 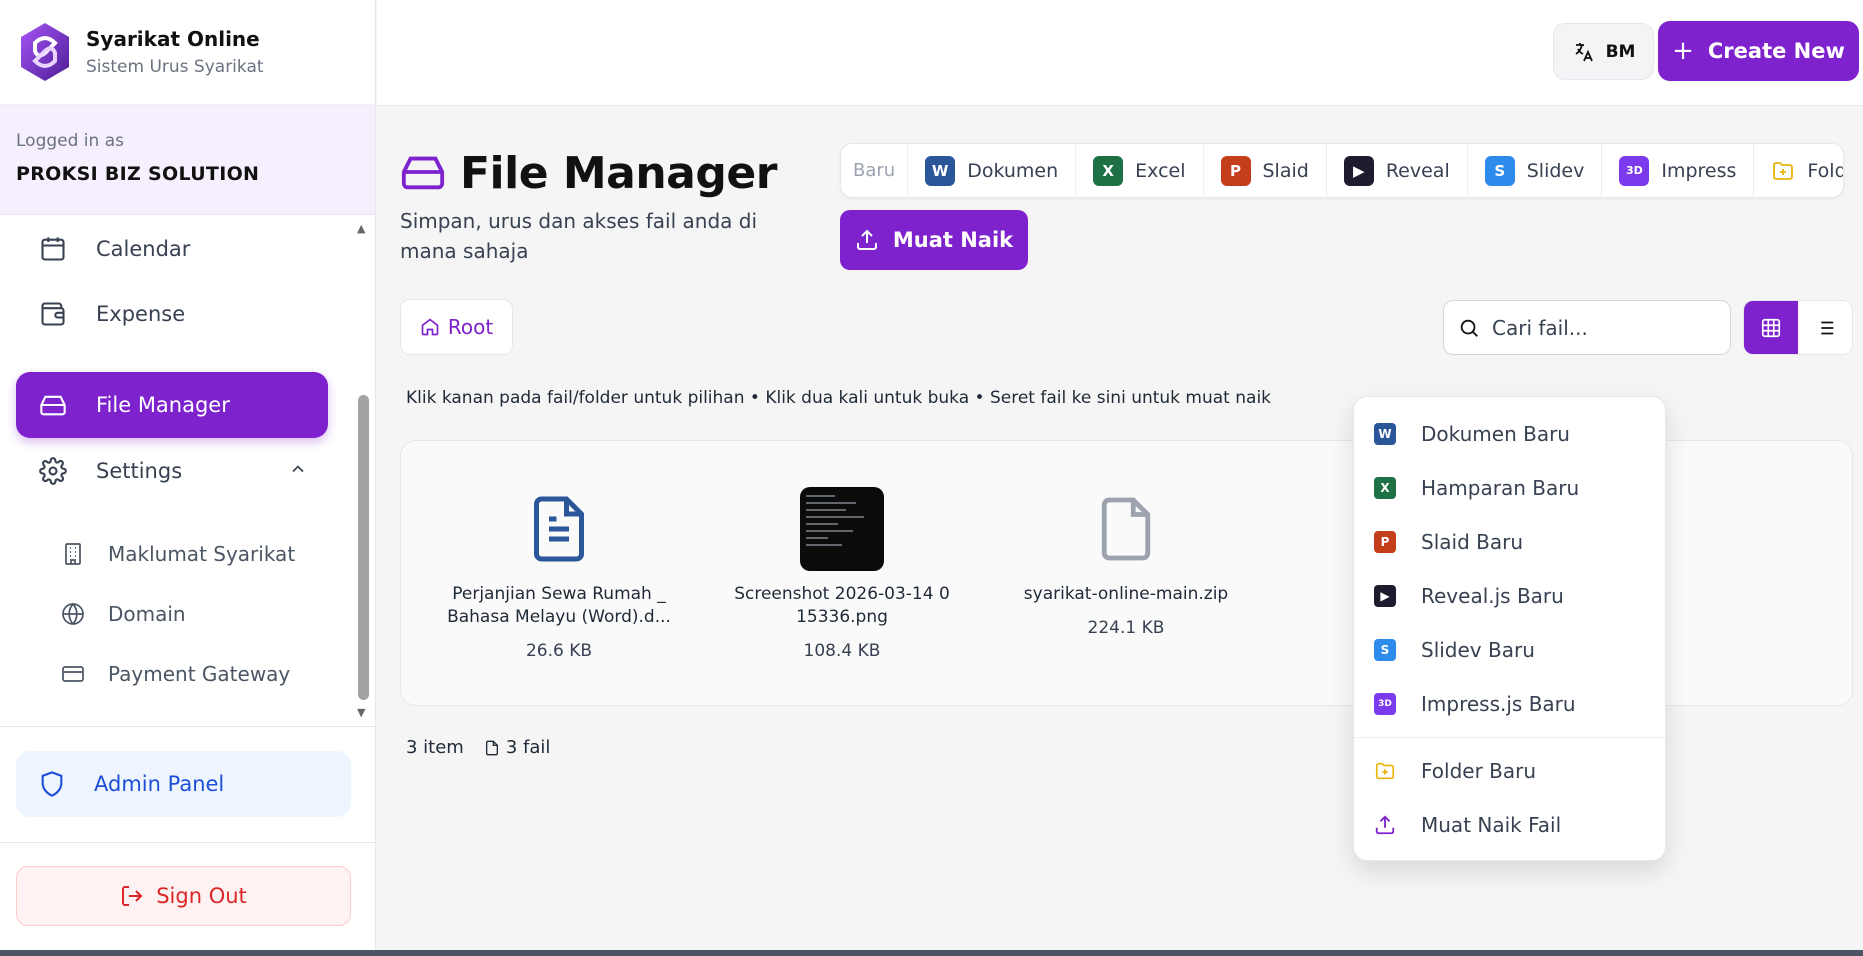 What do you see at coordinates (53, 314) in the screenshot?
I see `wallet-icon` at bounding box center [53, 314].